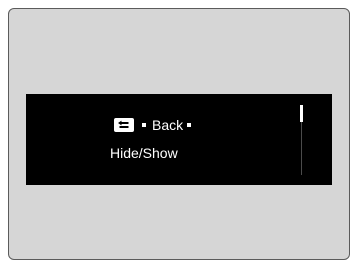 Image resolution: width=358 pixels, height=268 pixels. I want to click on hide-show-label: Hide/Show, so click(144, 153).